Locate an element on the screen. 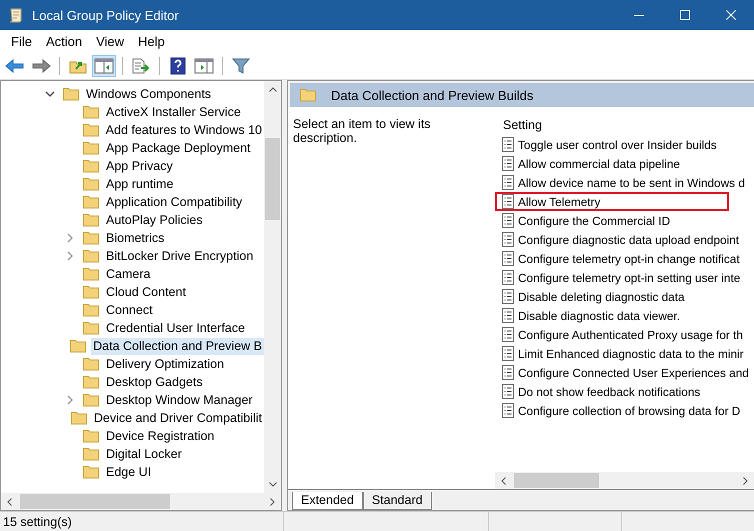  scroll-icon is located at coordinates (16, 15).